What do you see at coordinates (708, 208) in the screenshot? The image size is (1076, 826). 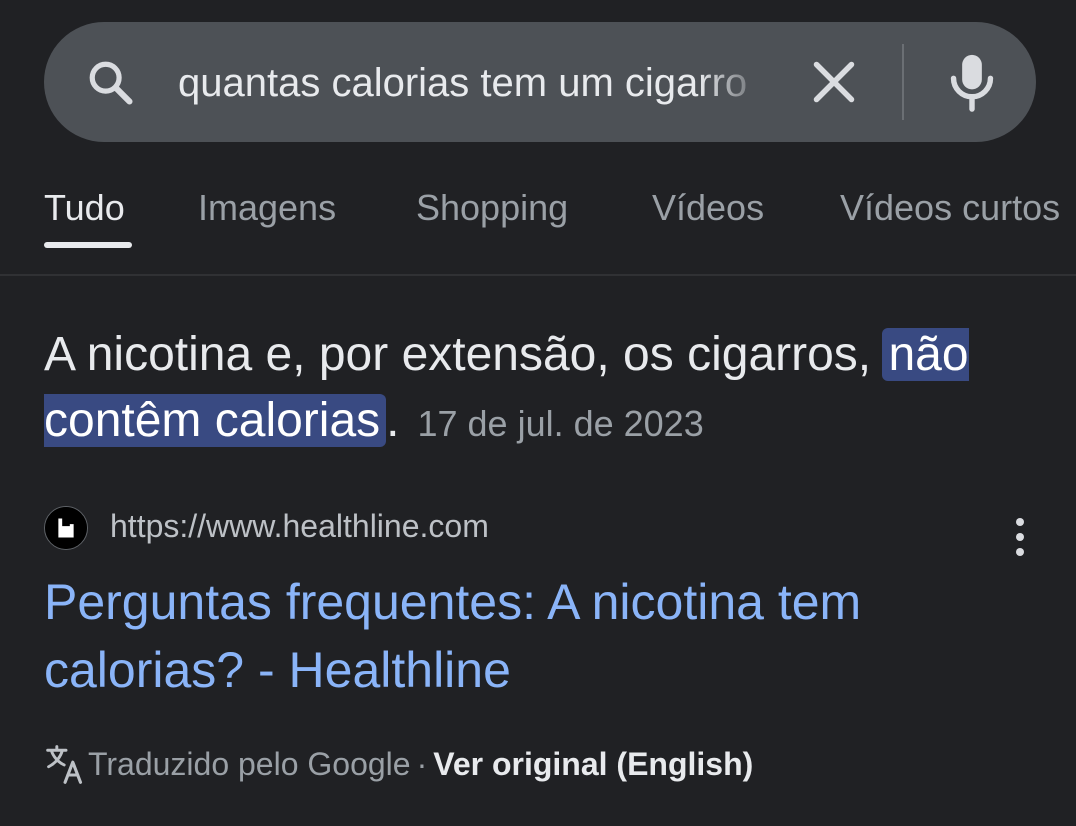 I see `tab-videos: Vídeos` at bounding box center [708, 208].